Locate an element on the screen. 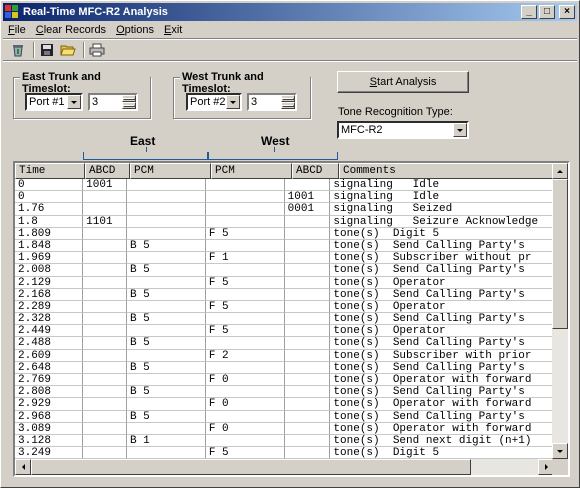 This screenshot has height=488, width=580. table-row: 1.848 B 5 tone(s) Send Calling Party's is located at coordinates (284, 246).